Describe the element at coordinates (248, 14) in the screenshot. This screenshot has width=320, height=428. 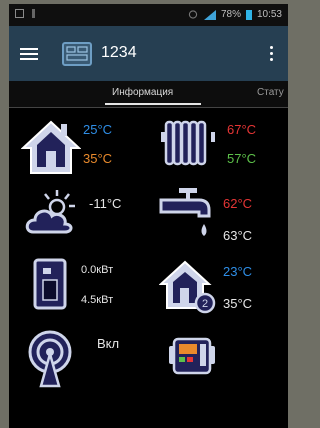
I see `battery-icon` at that location.